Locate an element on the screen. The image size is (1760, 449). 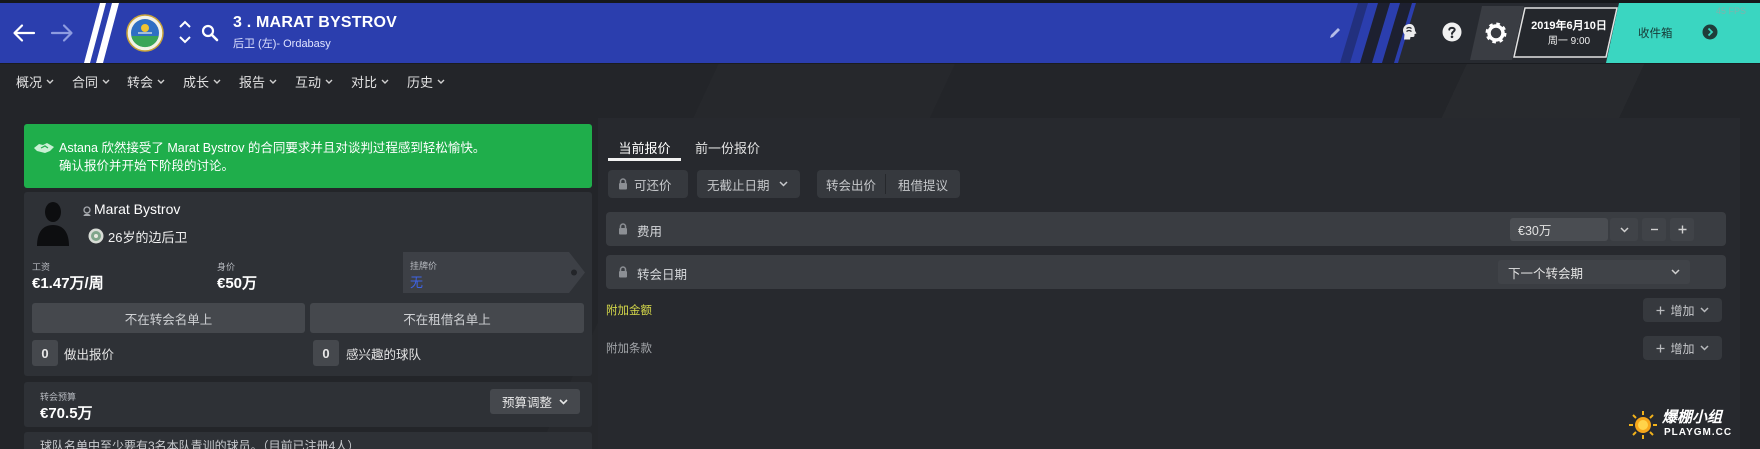
player-silhouette is located at coordinates (53, 222).